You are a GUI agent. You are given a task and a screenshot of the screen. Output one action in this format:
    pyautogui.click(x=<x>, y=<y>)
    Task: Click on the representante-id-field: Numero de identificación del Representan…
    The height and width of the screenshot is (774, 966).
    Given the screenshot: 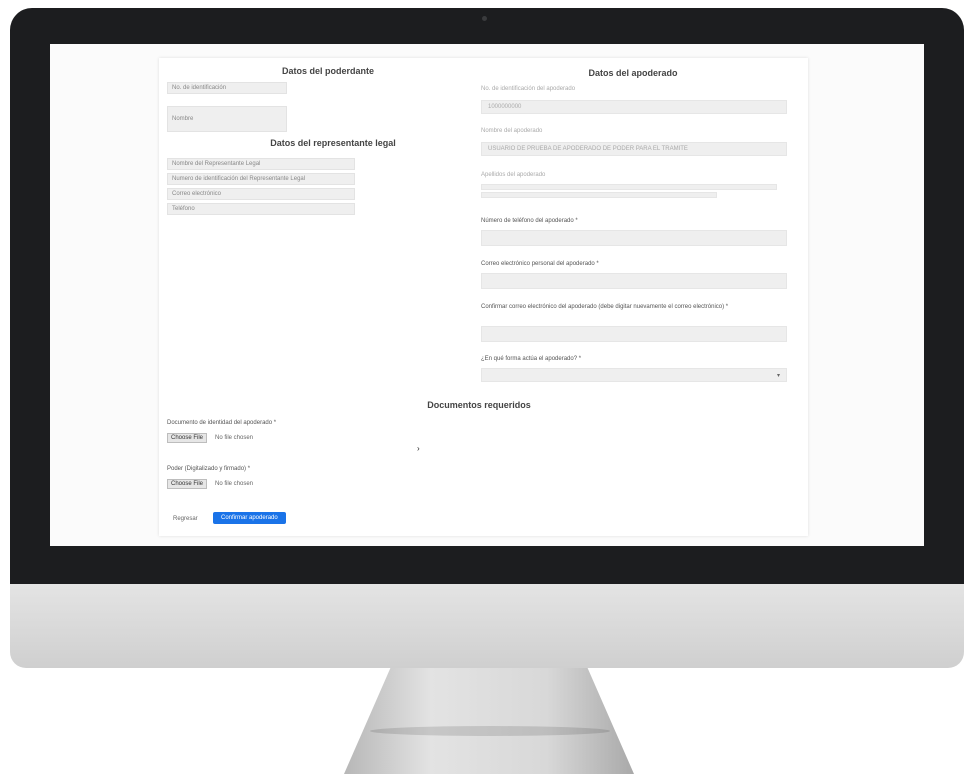 What is the action you would take?
    pyautogui.click(x=261, y=179)
    